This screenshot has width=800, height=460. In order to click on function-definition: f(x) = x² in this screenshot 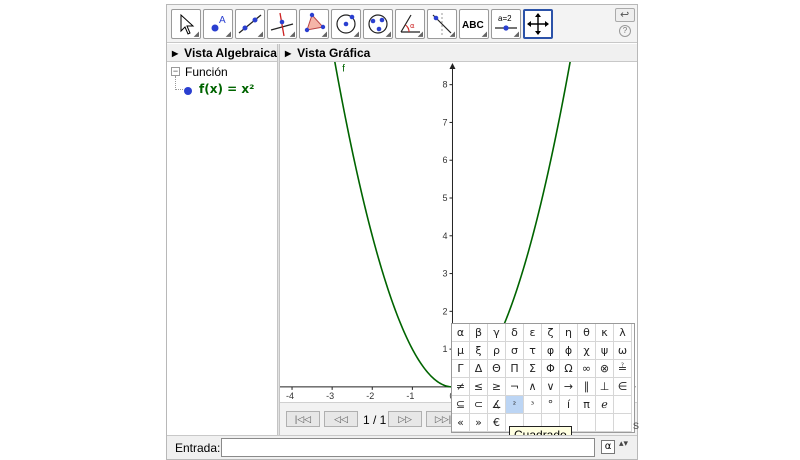, I will do `click(226, 89)`.